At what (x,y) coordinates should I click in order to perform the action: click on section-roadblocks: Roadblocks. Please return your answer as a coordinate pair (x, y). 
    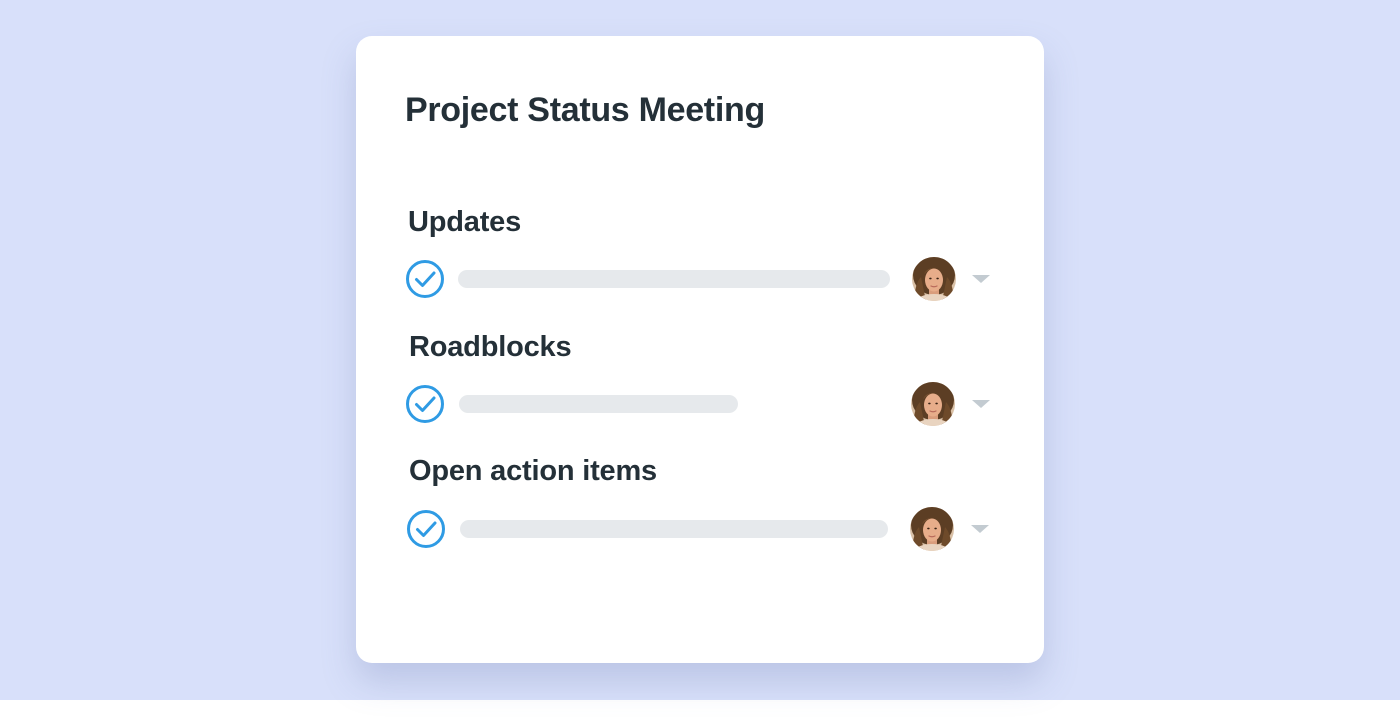
    Looking at the image, I should click on (703, 386).